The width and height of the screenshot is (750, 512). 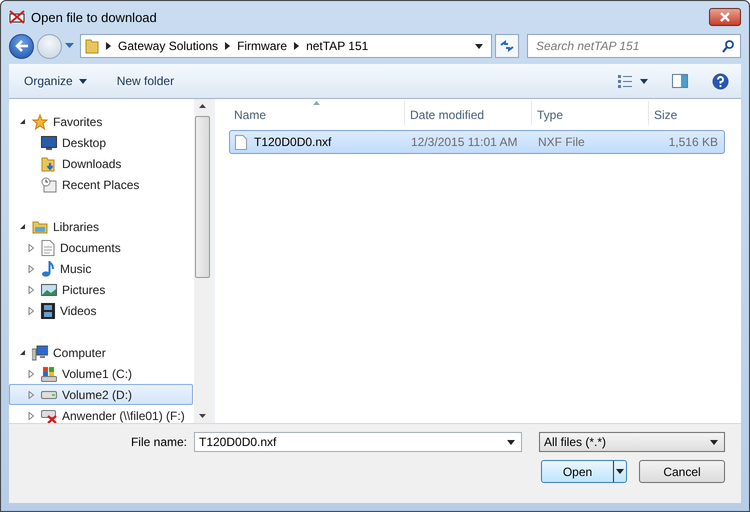 I want to click on file-icon, so click(x=241, y=142).